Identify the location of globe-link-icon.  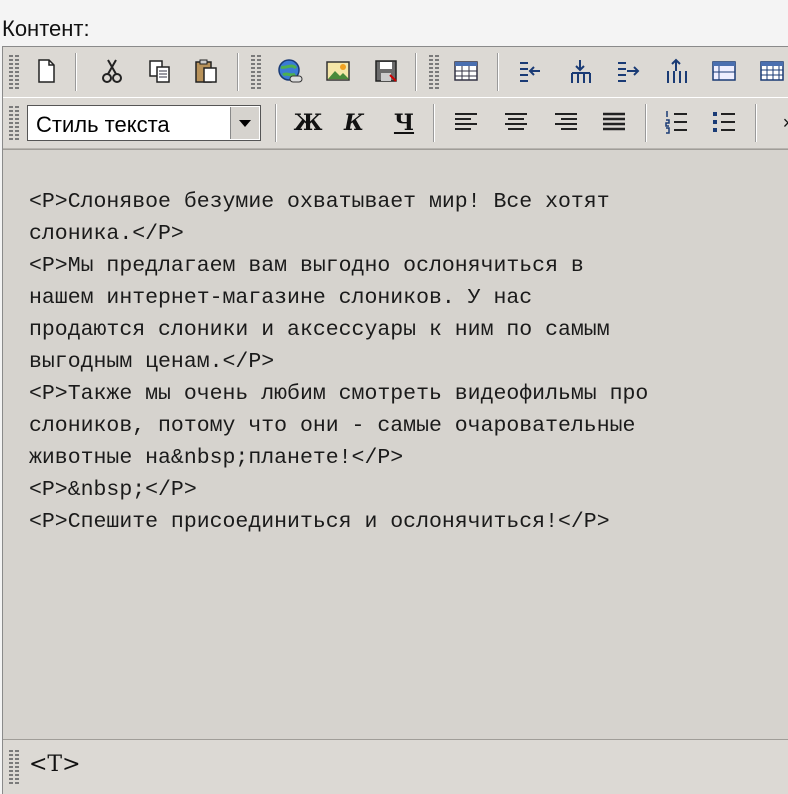
(290, 71).